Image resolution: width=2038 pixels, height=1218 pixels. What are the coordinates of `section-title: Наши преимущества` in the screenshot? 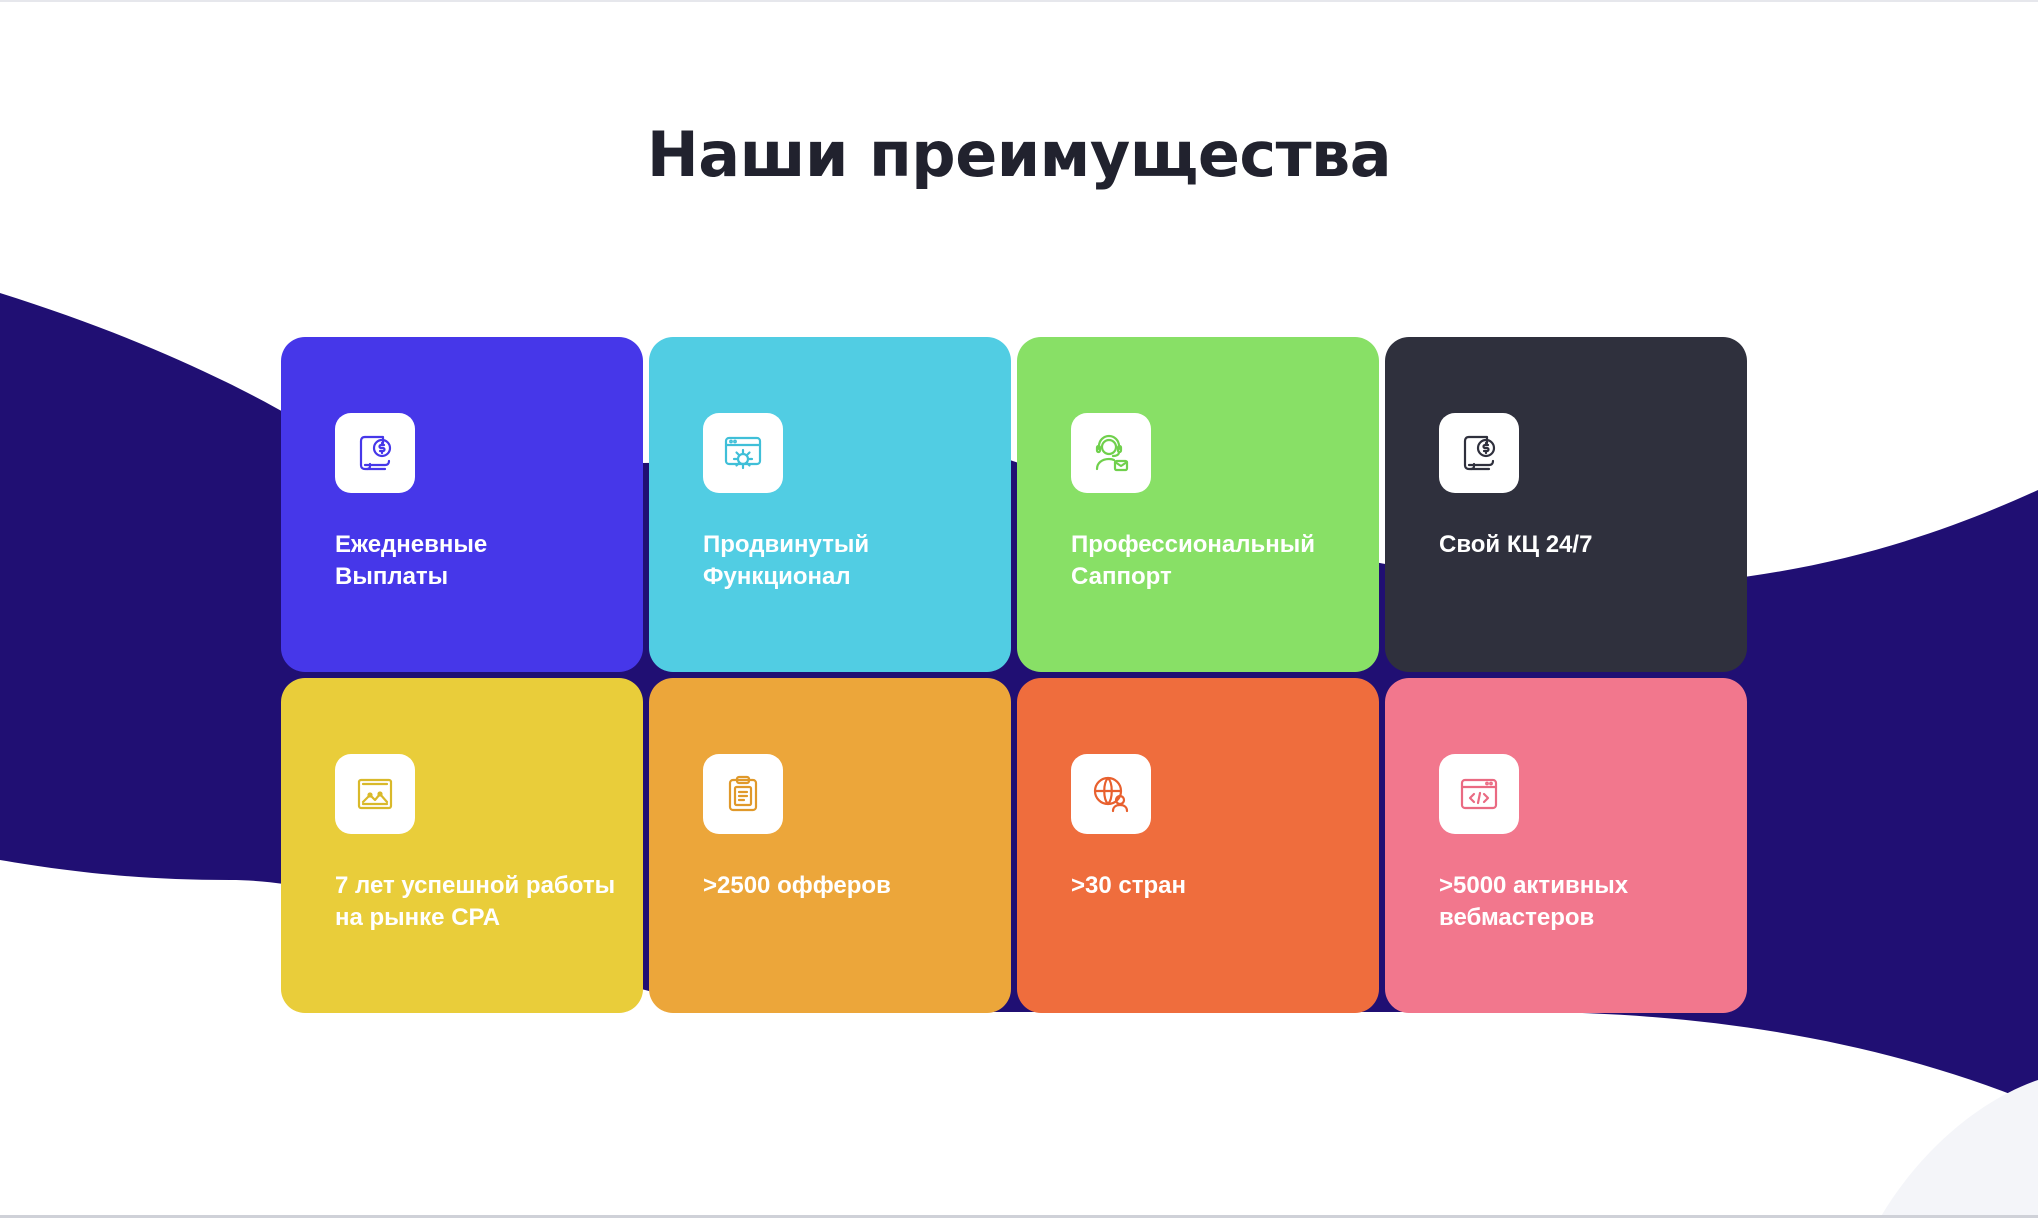 It's located at (1019, 154).